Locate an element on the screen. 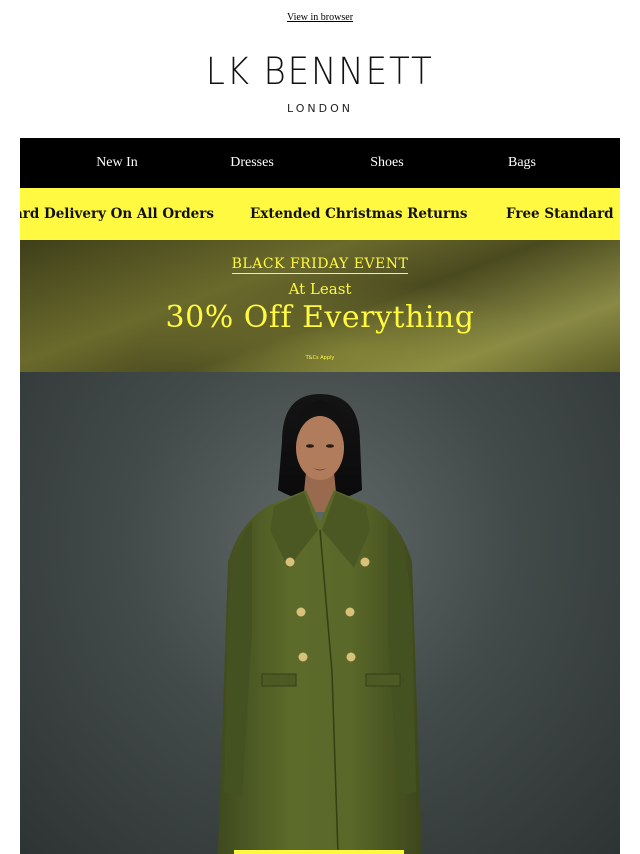 The width and height of the screenshot is (640, 854). event-title: BLACK FRIDAY EVENT is located at coordinates (320, 265).